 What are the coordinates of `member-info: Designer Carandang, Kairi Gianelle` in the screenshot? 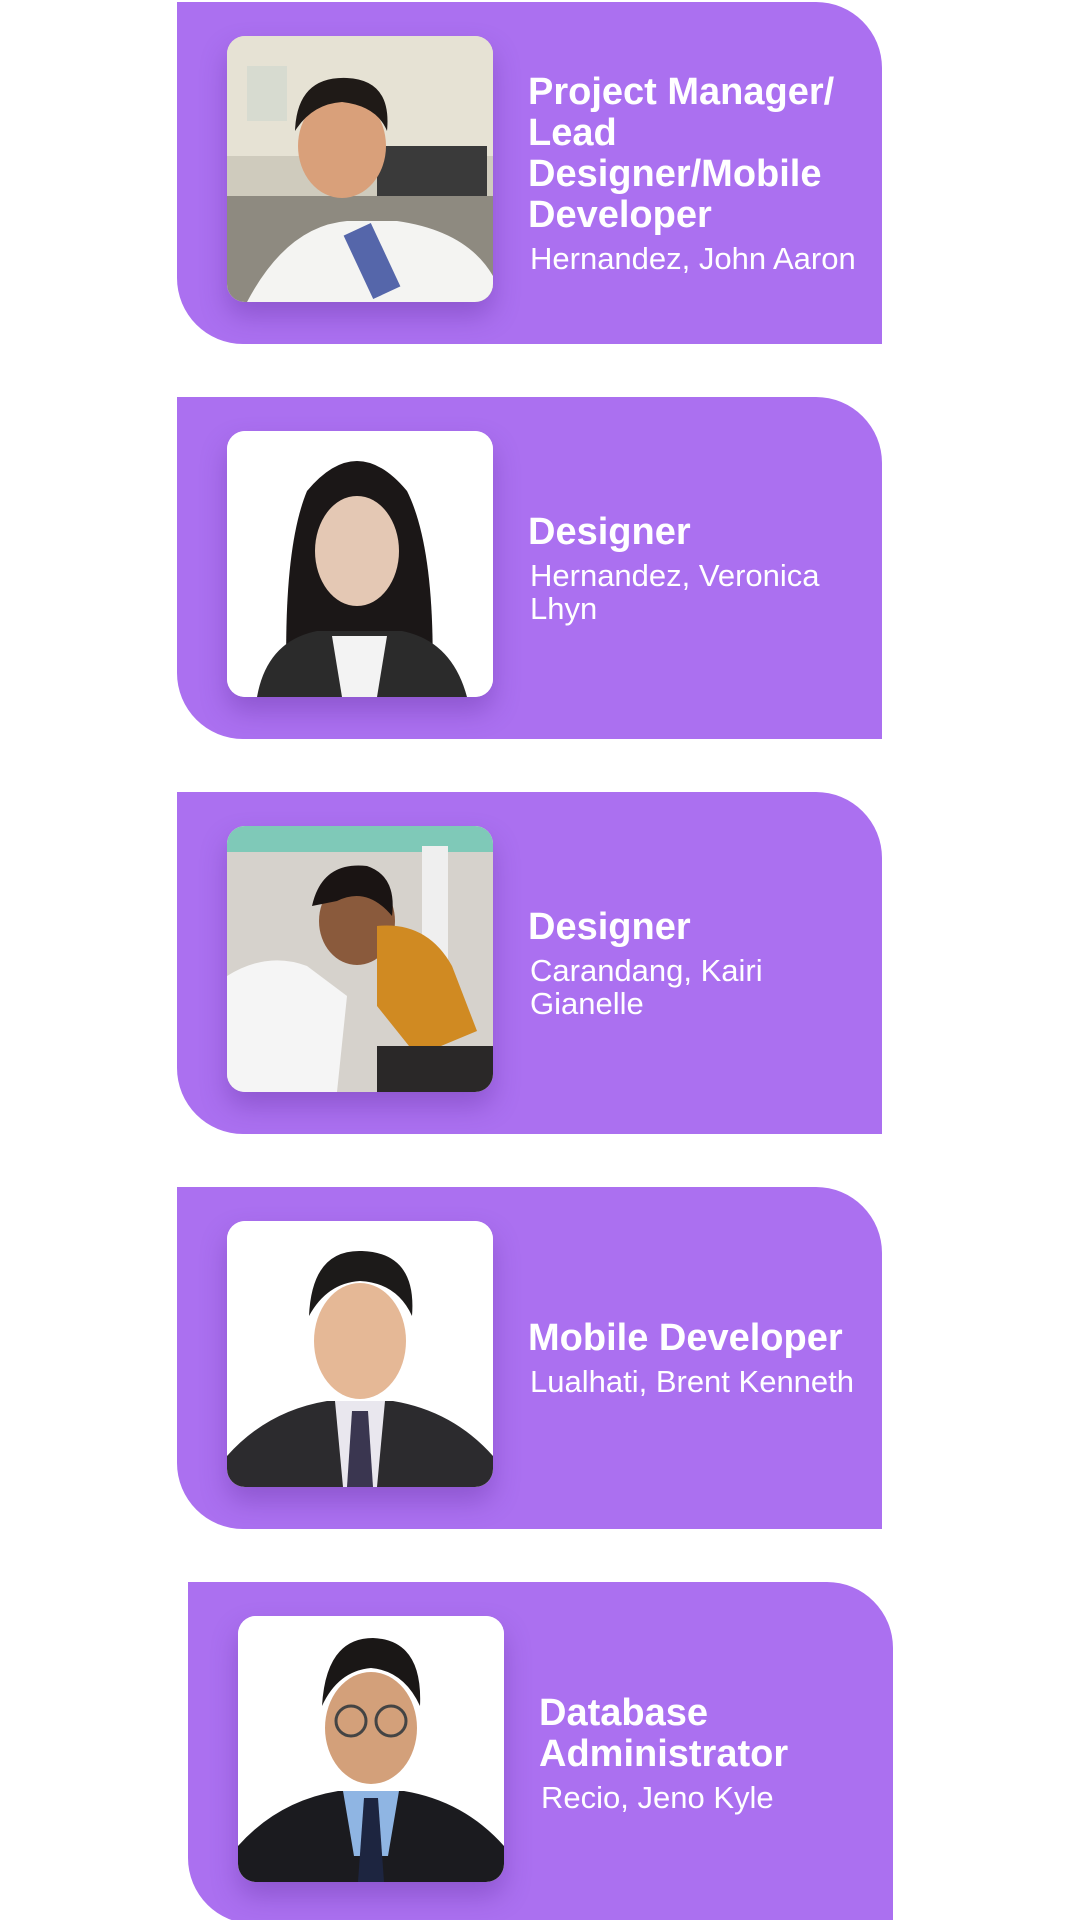 It's located at (695, 963).